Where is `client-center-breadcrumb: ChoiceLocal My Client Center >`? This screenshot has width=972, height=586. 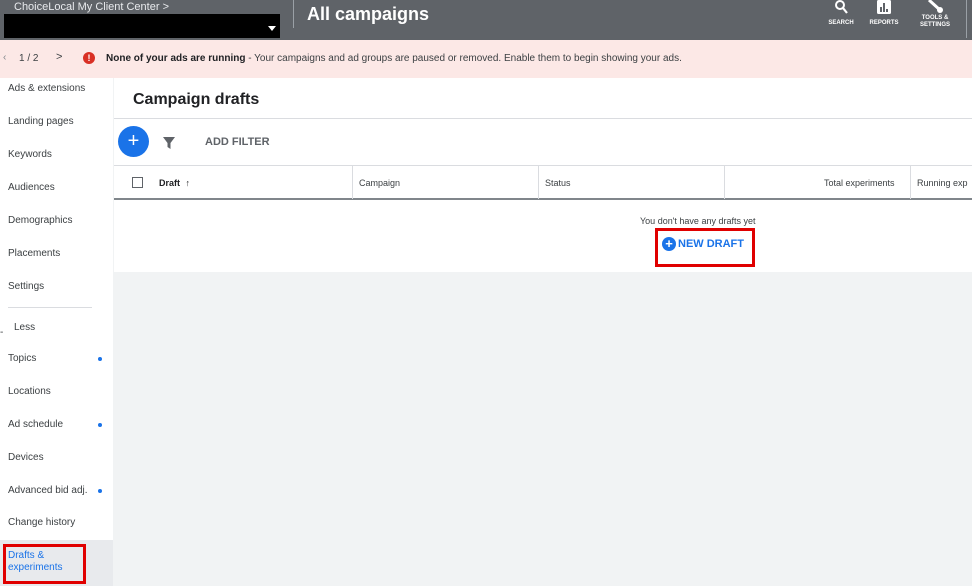
client-center-breadcrumb: ChoiceLocal My Client Center > is located at coordinates (91, 7).